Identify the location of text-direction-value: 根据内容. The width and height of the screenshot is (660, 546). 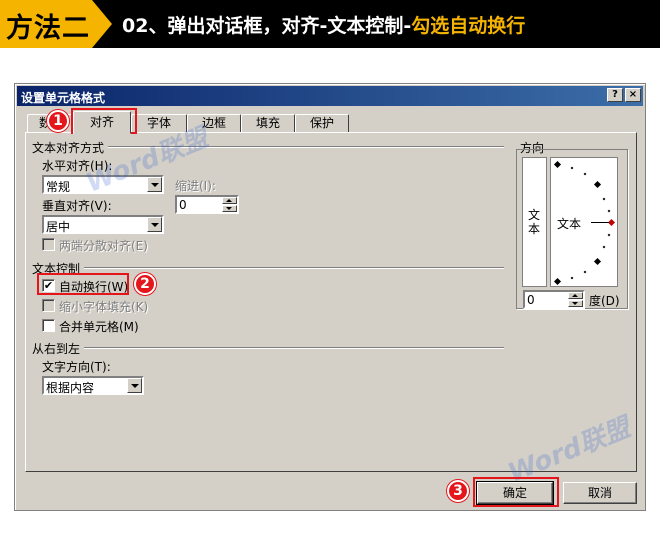
(70, 388).